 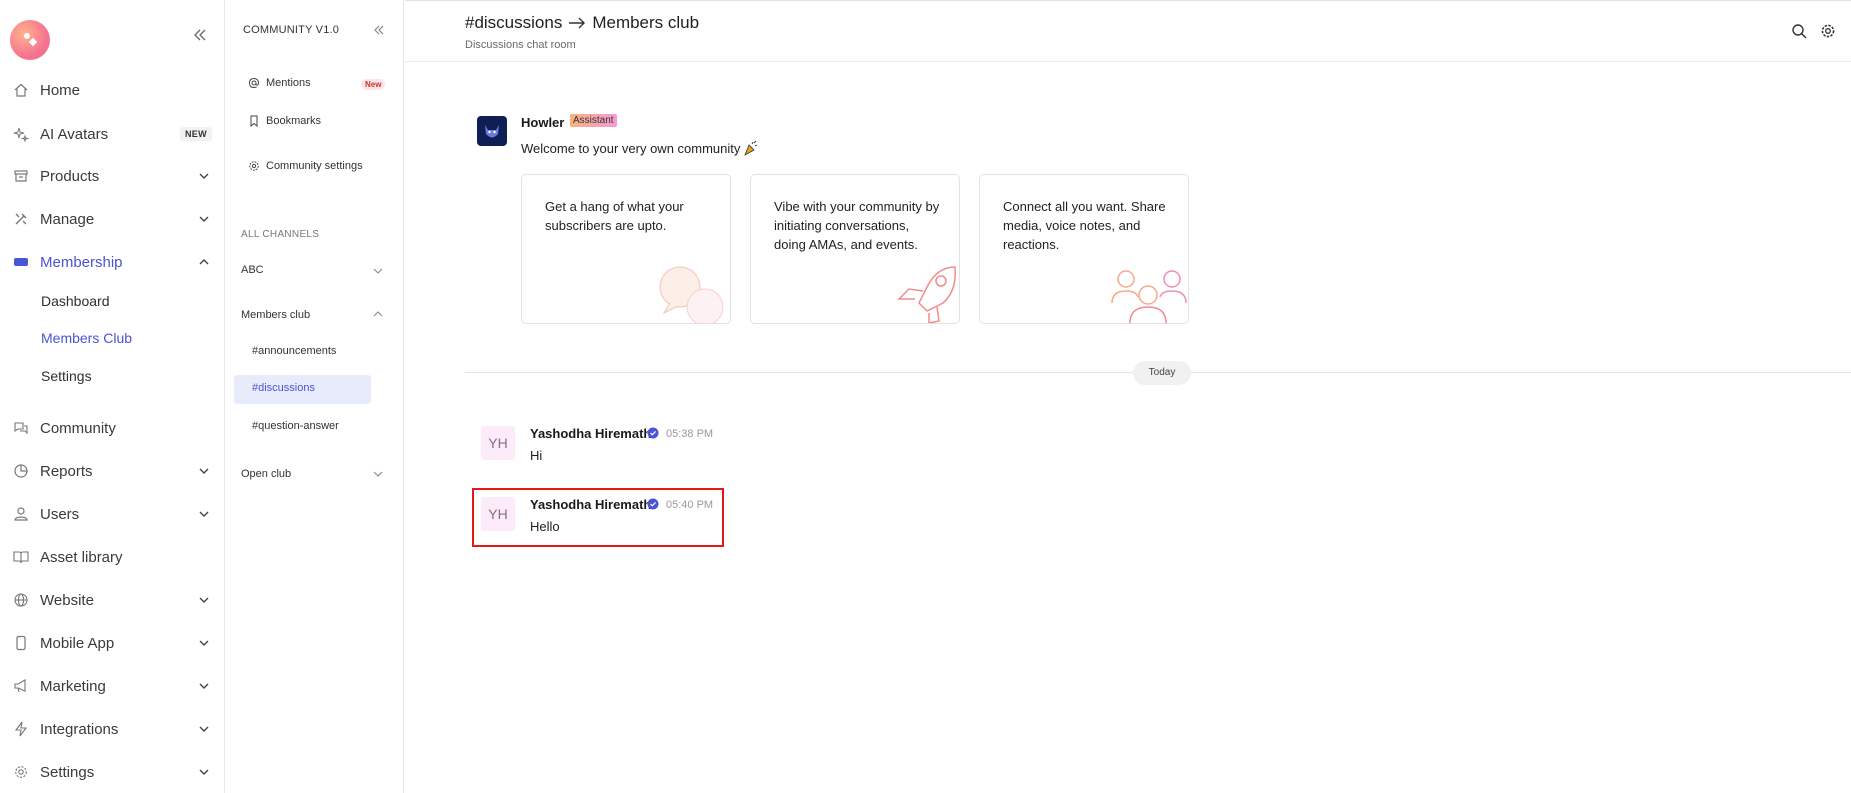 What do you see at coordinates (112, 219) in the screenshot?
I see `nav-manage: Manage` at bounding box center [112, 219].